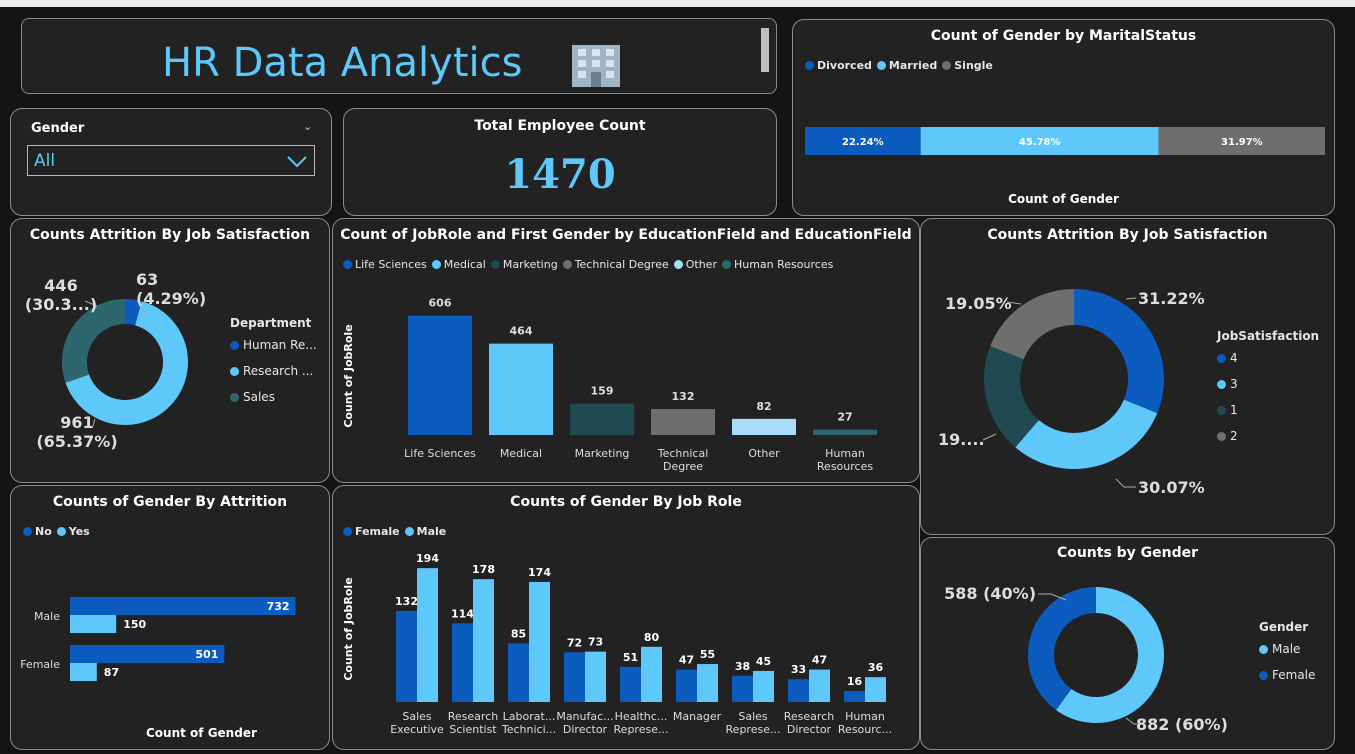 The image size is (1355, 754). Describe the element at coordinates (134, 624) in the screenshot. I see `data-label: 150` at that location.